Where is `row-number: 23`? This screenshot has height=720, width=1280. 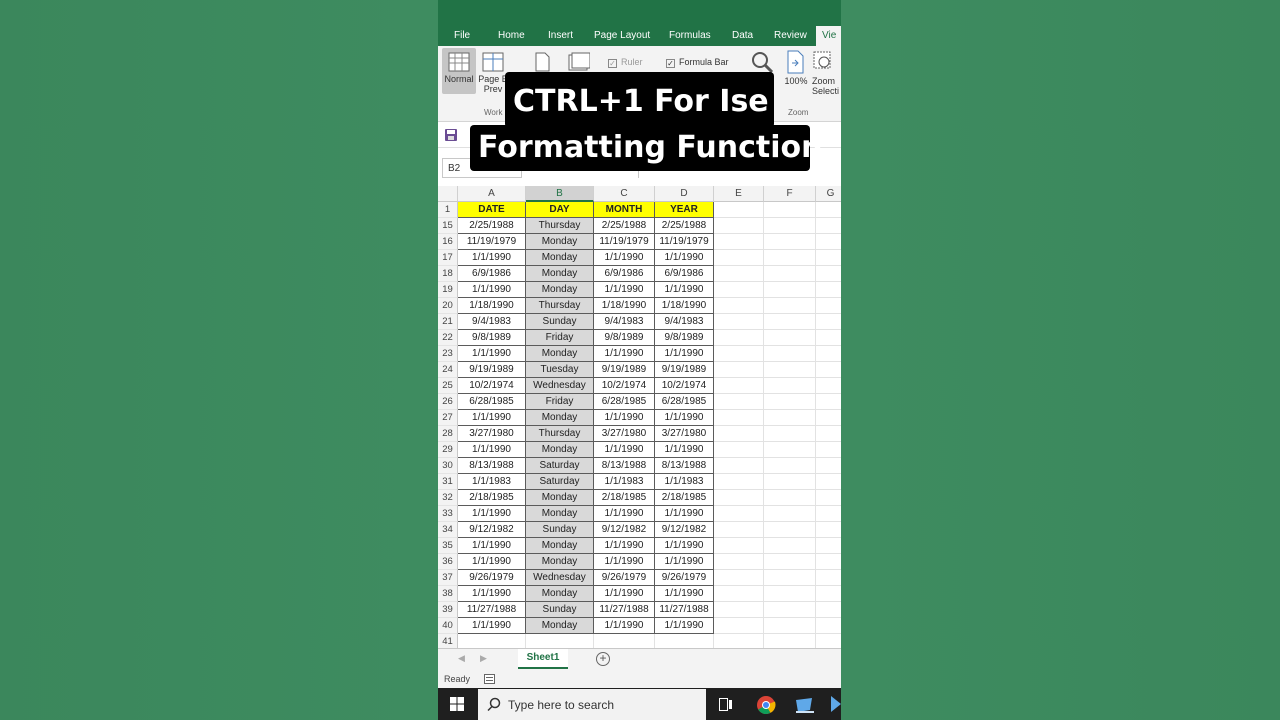 row-number: 23 is located at coordinates (448, 354).